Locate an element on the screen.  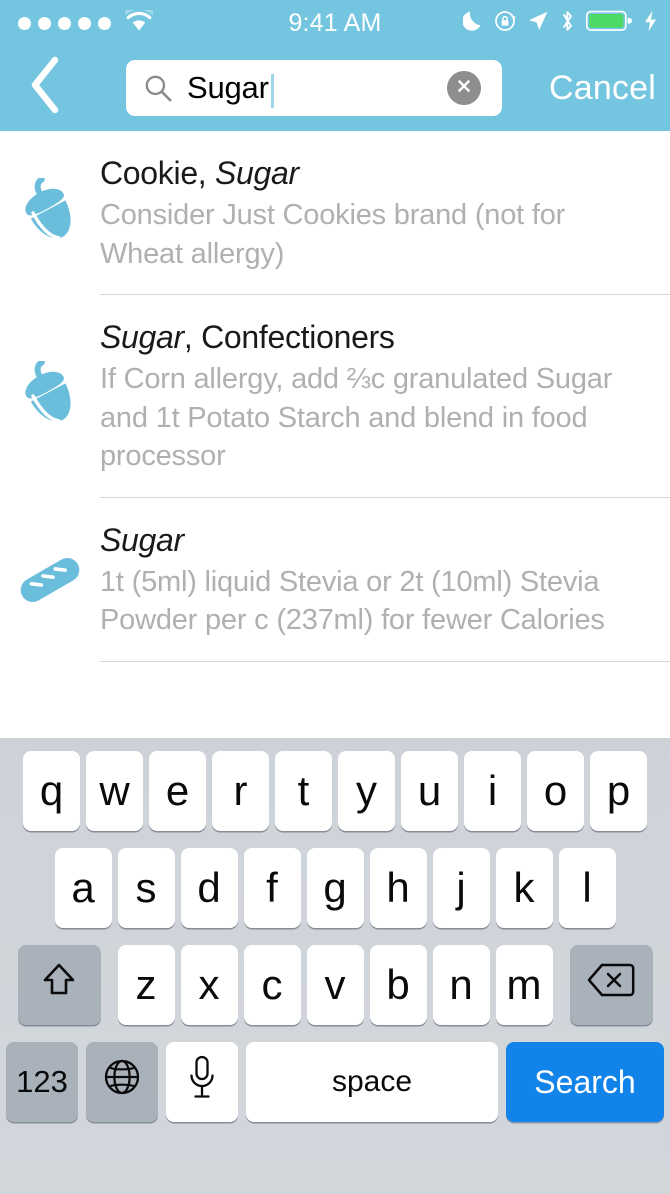
back-button is located at coordinates (45, 87).